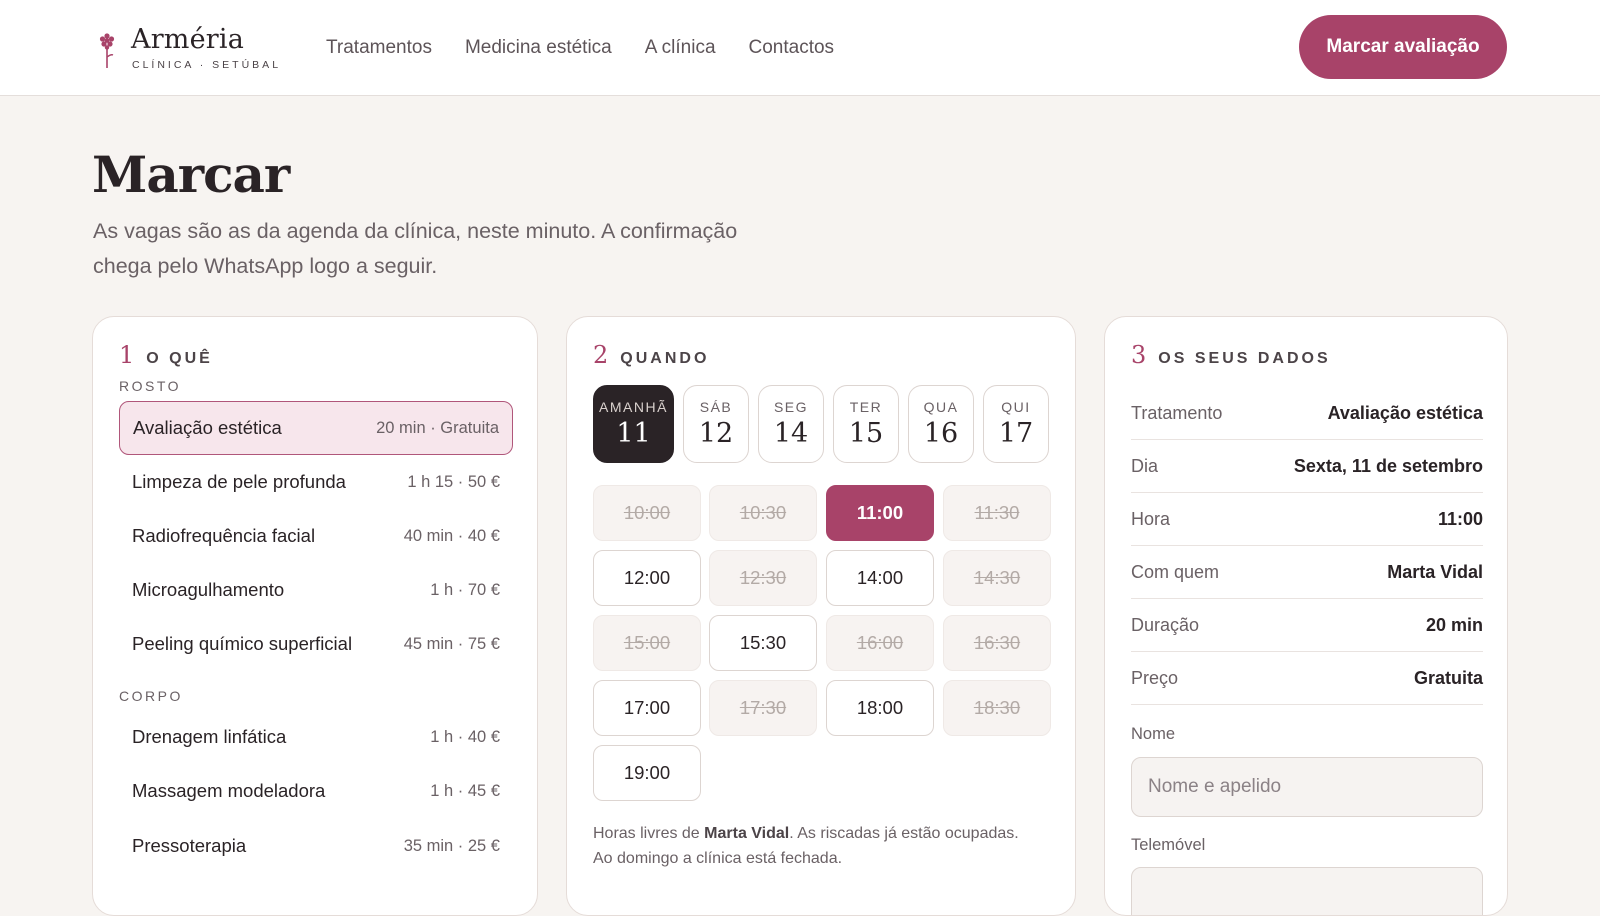 This screenshot has height=916, width=1600. I want to click on name-field-label: Nome, so click(1153, 734).